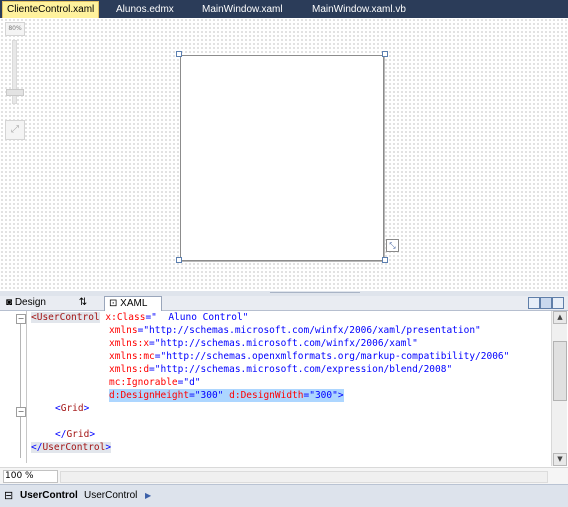  What do you see at coordinates (20, 389) in the screenshot?
I see `outline-line` at bounding box center [20, 389].